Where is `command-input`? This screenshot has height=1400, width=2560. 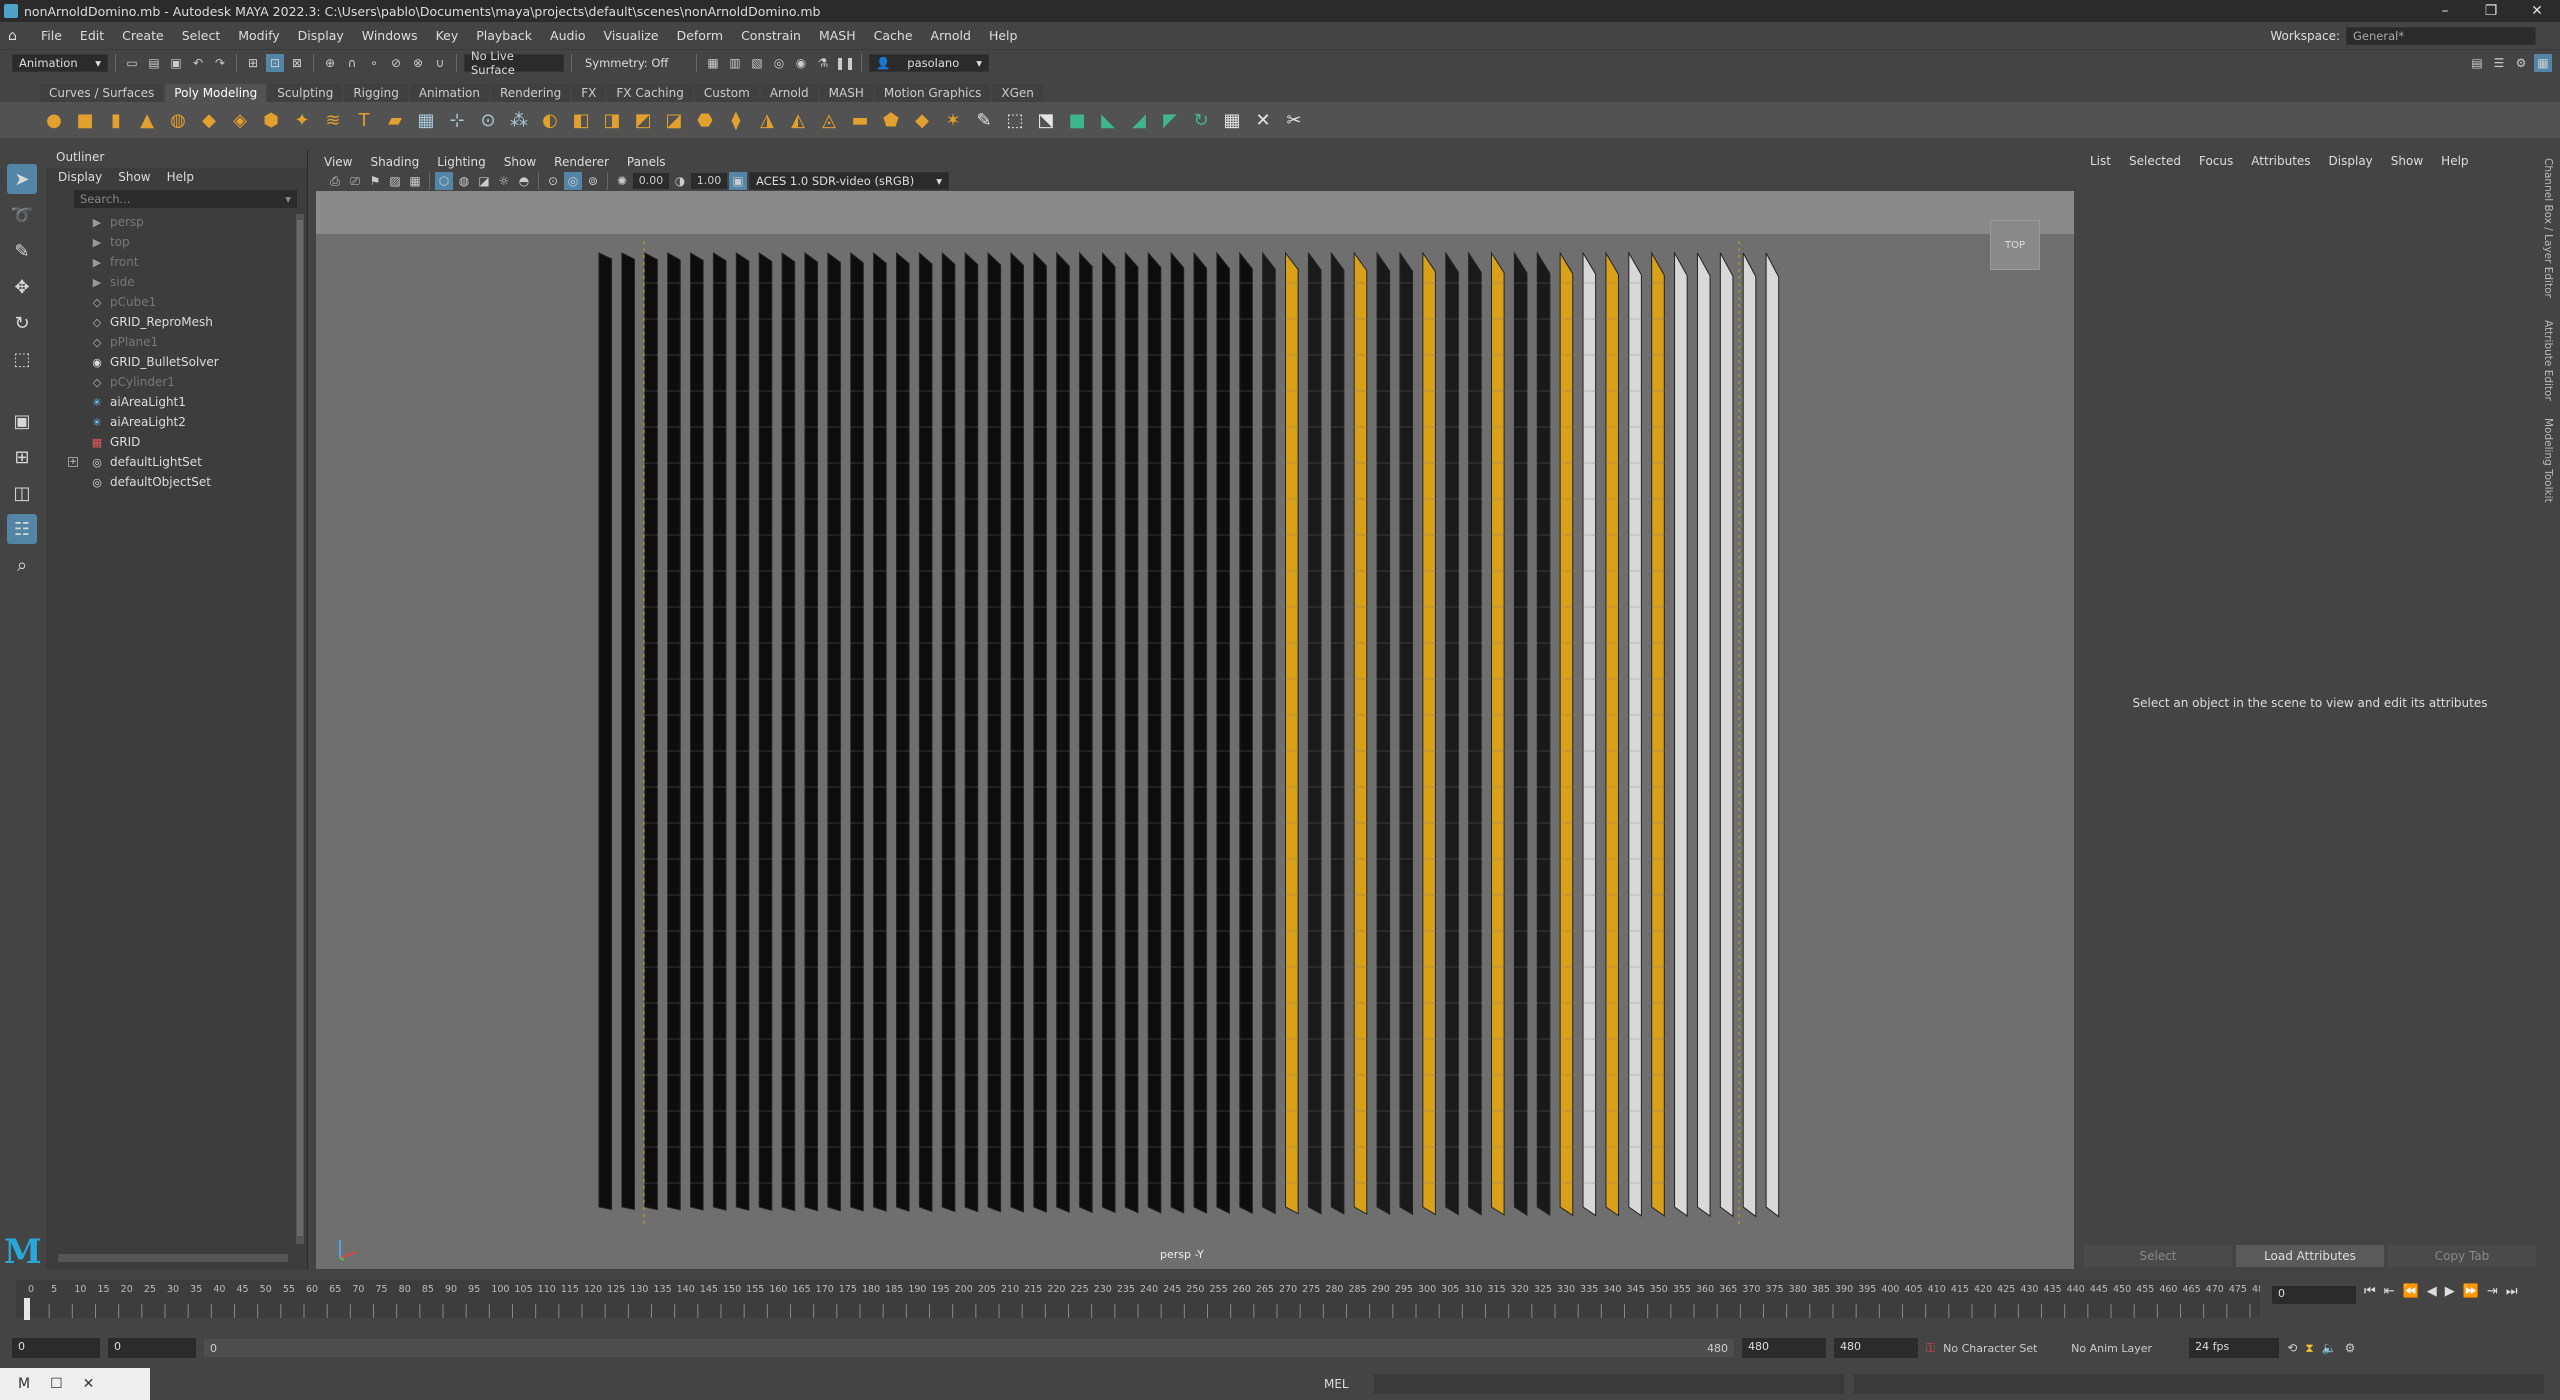
command-input is located at coordinates (1609, 1384).